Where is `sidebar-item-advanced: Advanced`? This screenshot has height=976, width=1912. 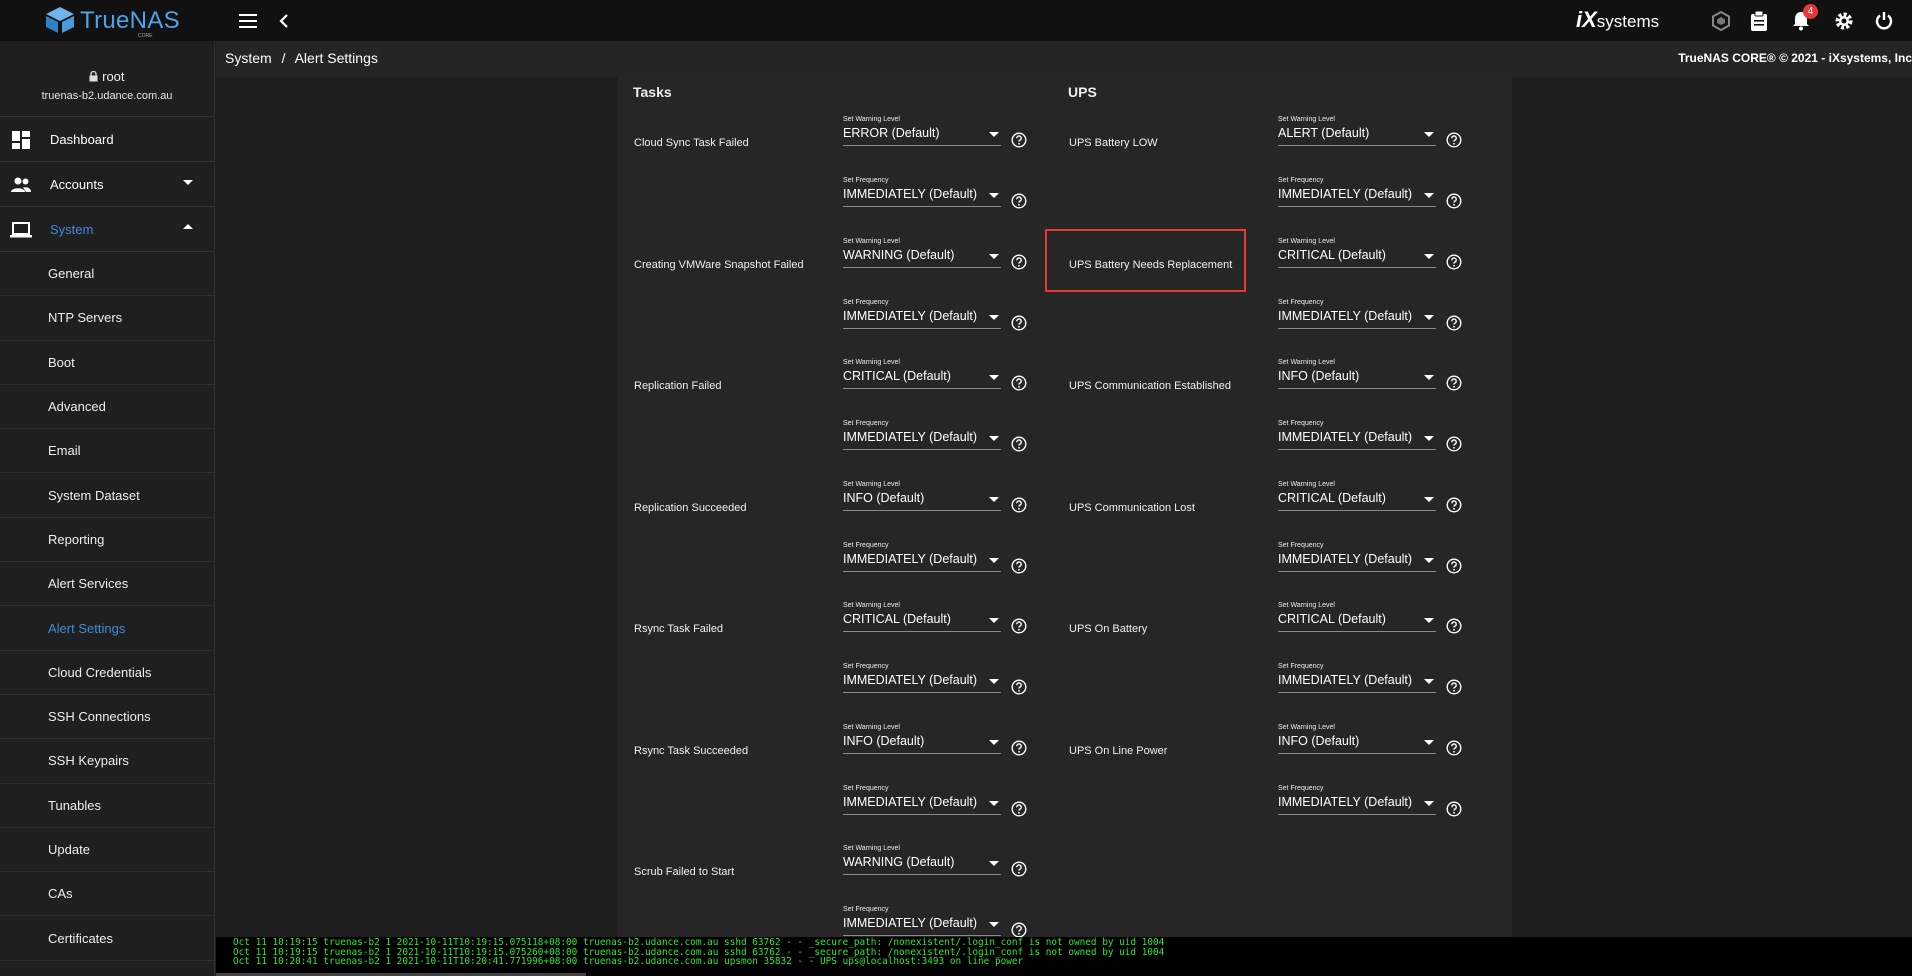 sidebar-item-advanced: Advanced is located at coordinates (107, 407).